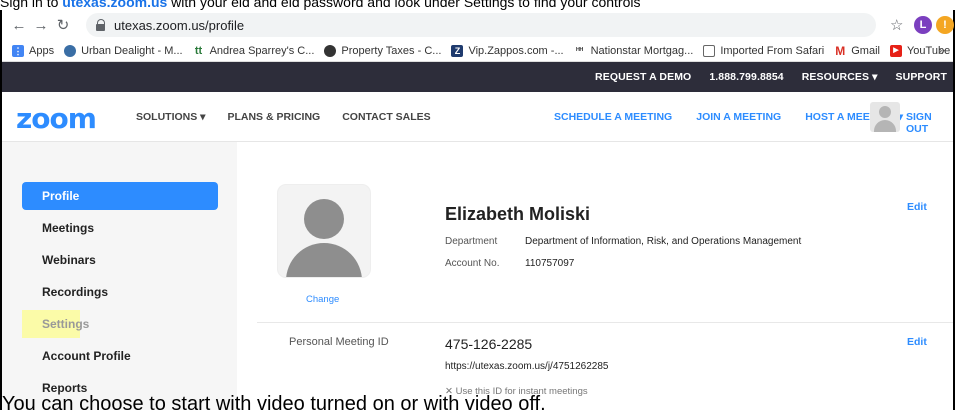  What do you see at coordinates (56, 118) in the screenshot?
I see `zoom-logo: zoom` at bounding box center [56, 118].